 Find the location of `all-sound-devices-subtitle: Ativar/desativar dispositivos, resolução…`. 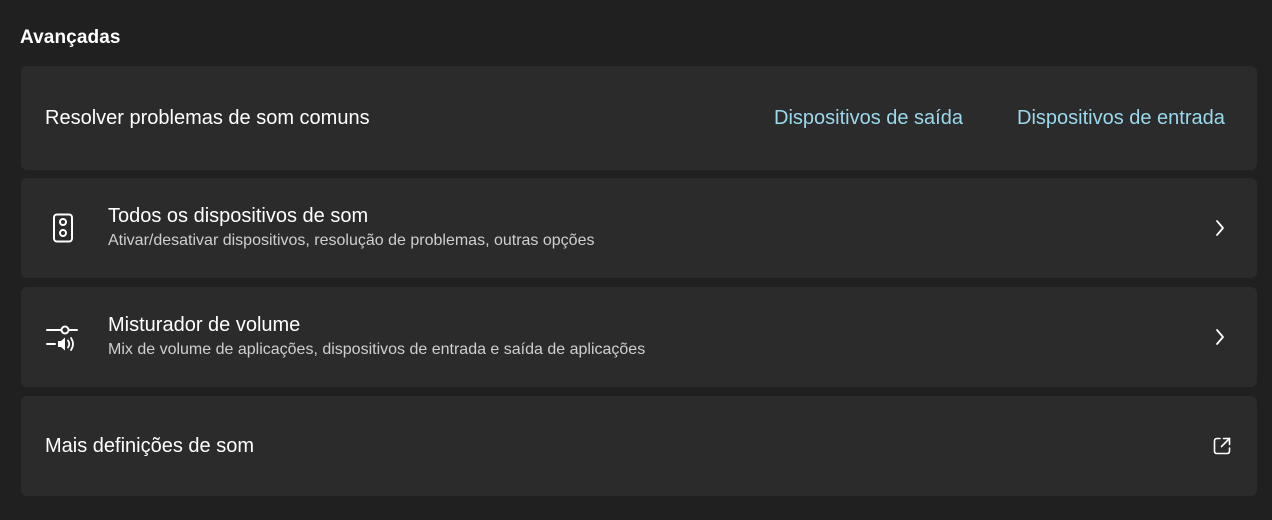

all-sound-devices-subtitle: Ativar/desativar dispositivos, resolução… is located at coordinates (351, 240).